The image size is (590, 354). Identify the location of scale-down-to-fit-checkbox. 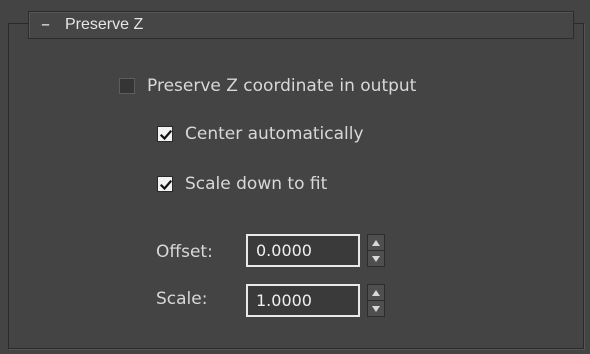
(165, 184).